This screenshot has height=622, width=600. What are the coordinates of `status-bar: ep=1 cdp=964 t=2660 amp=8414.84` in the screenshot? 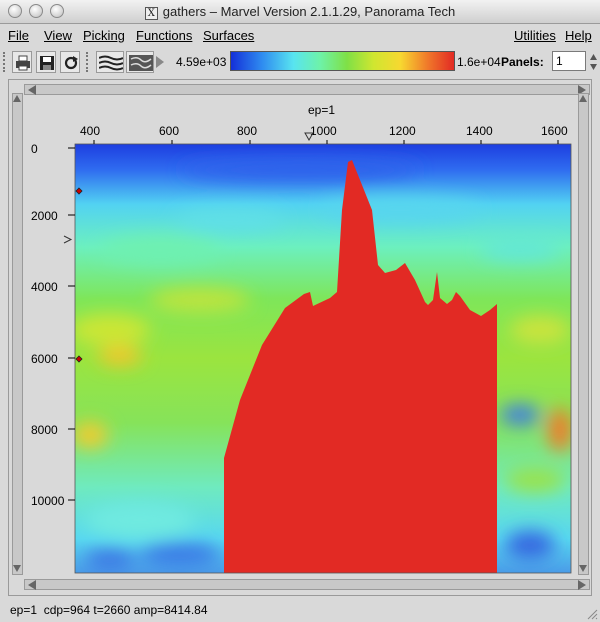 It's located at (109, 610).